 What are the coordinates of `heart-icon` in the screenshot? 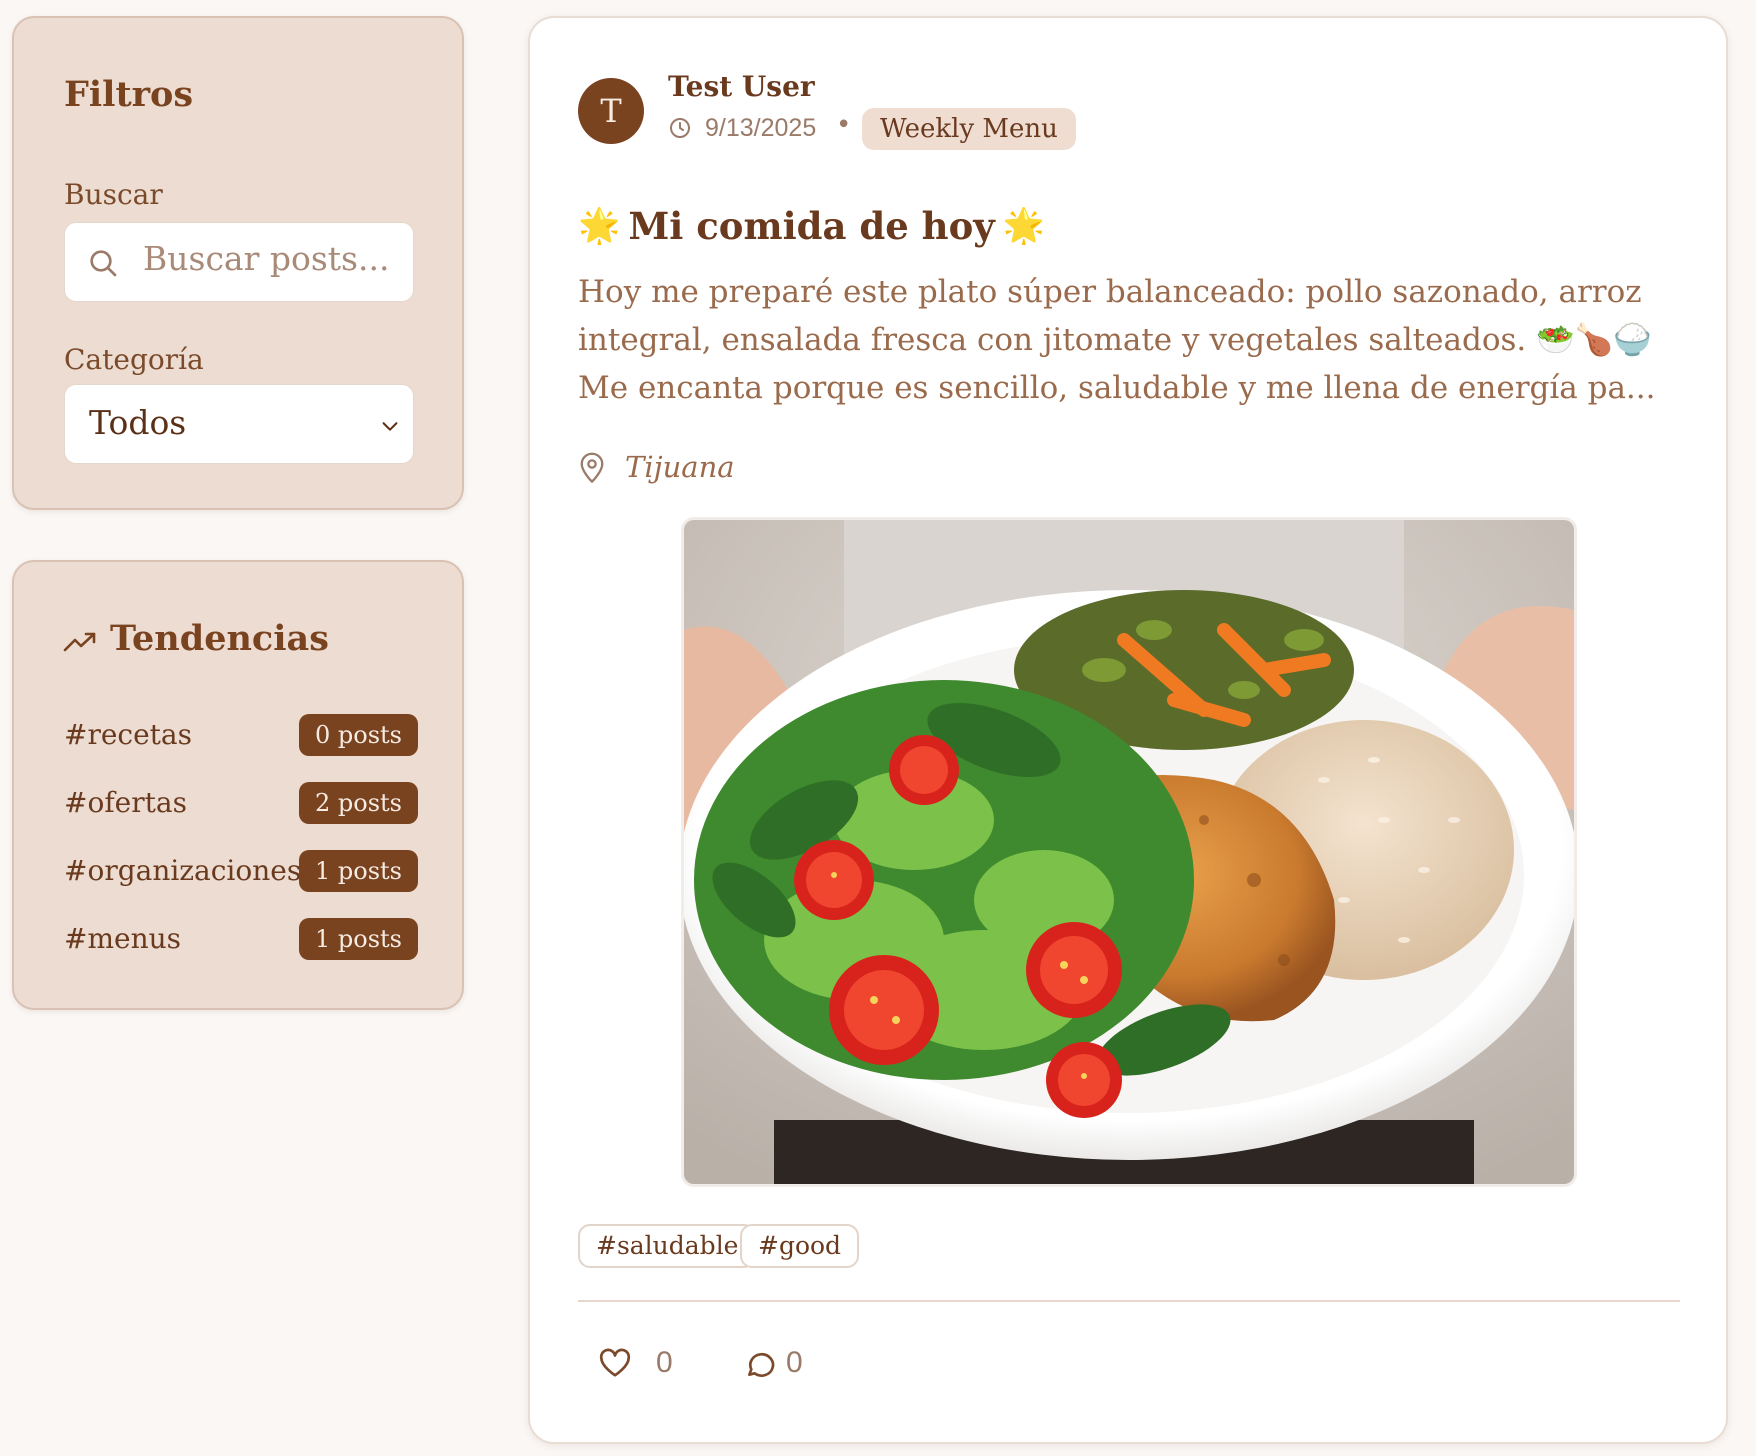 It's located at (615, 1363).